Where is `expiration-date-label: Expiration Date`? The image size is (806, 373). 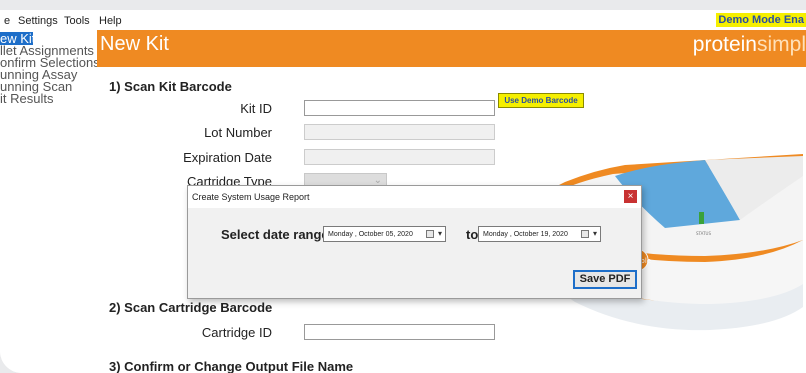 expiration-date-label: Expiration Date is located at coordinates (227, 157).